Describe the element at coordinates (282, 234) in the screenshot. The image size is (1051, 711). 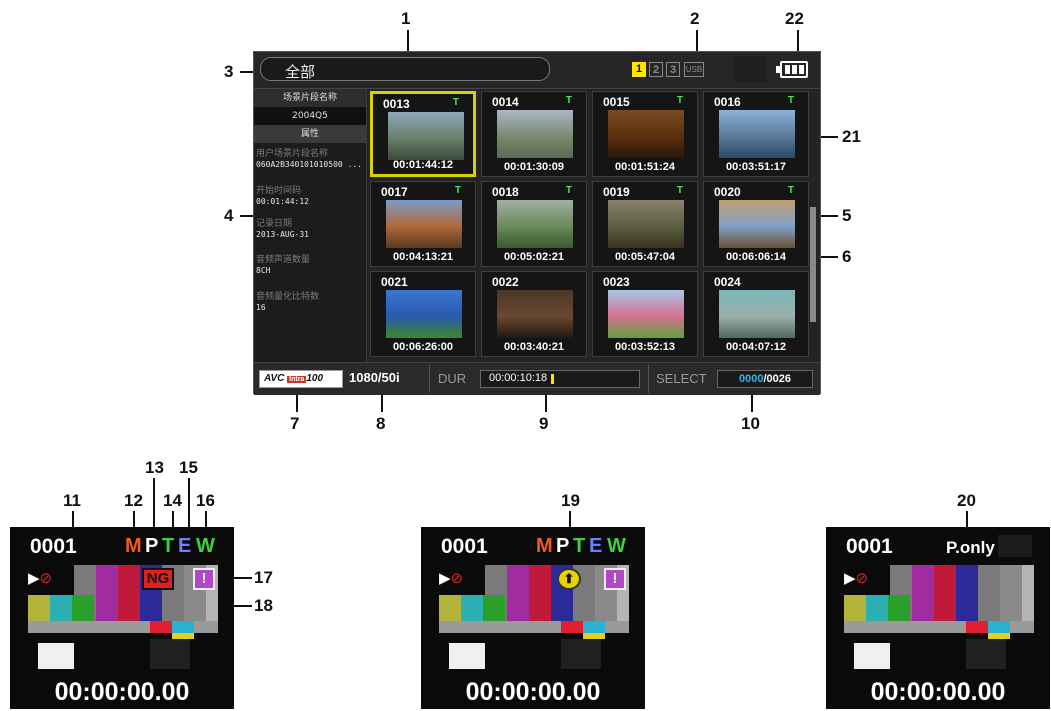
I see `prop-value-rec-date: 2013-AUG-31` at that location.